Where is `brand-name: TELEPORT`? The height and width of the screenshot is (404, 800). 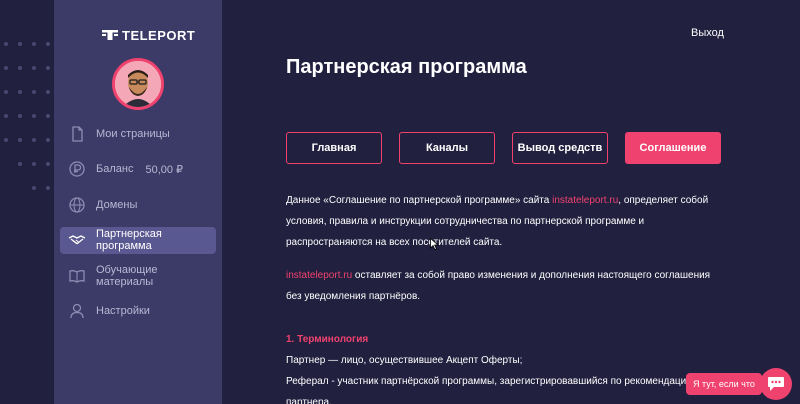 brand-name: TELEPORT is located at coordinates (159, 35).